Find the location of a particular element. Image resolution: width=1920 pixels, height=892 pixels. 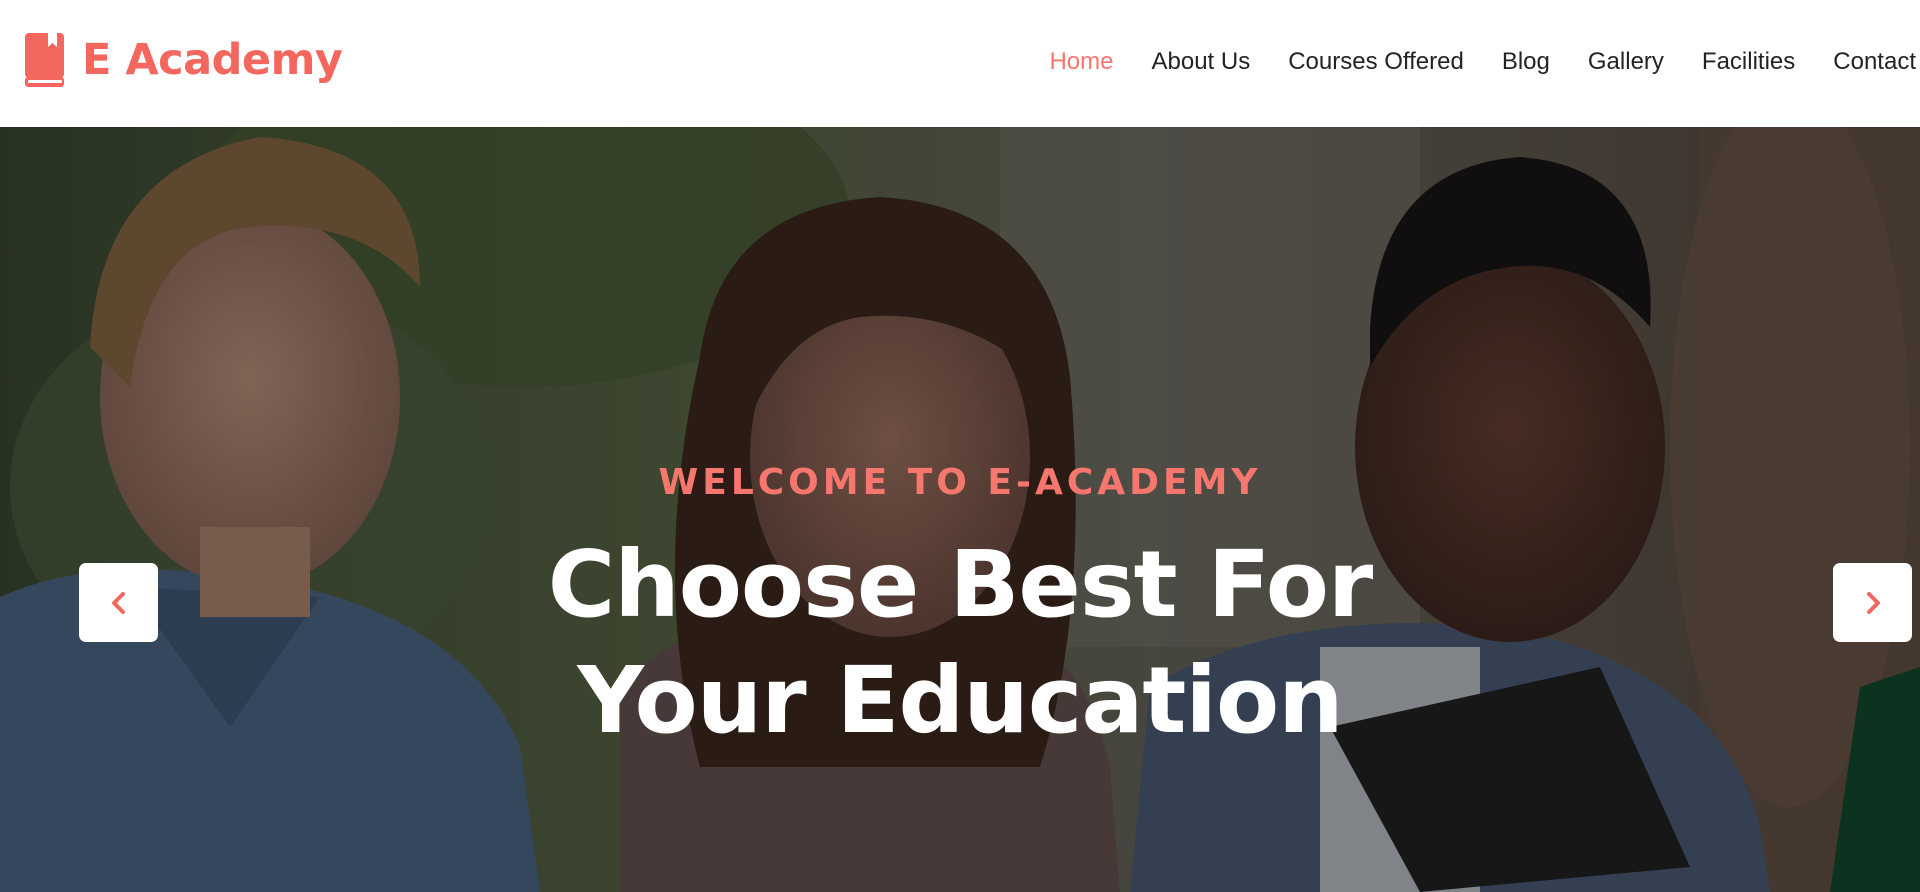

carousel-next-button is located at coordinates (1872, 602).